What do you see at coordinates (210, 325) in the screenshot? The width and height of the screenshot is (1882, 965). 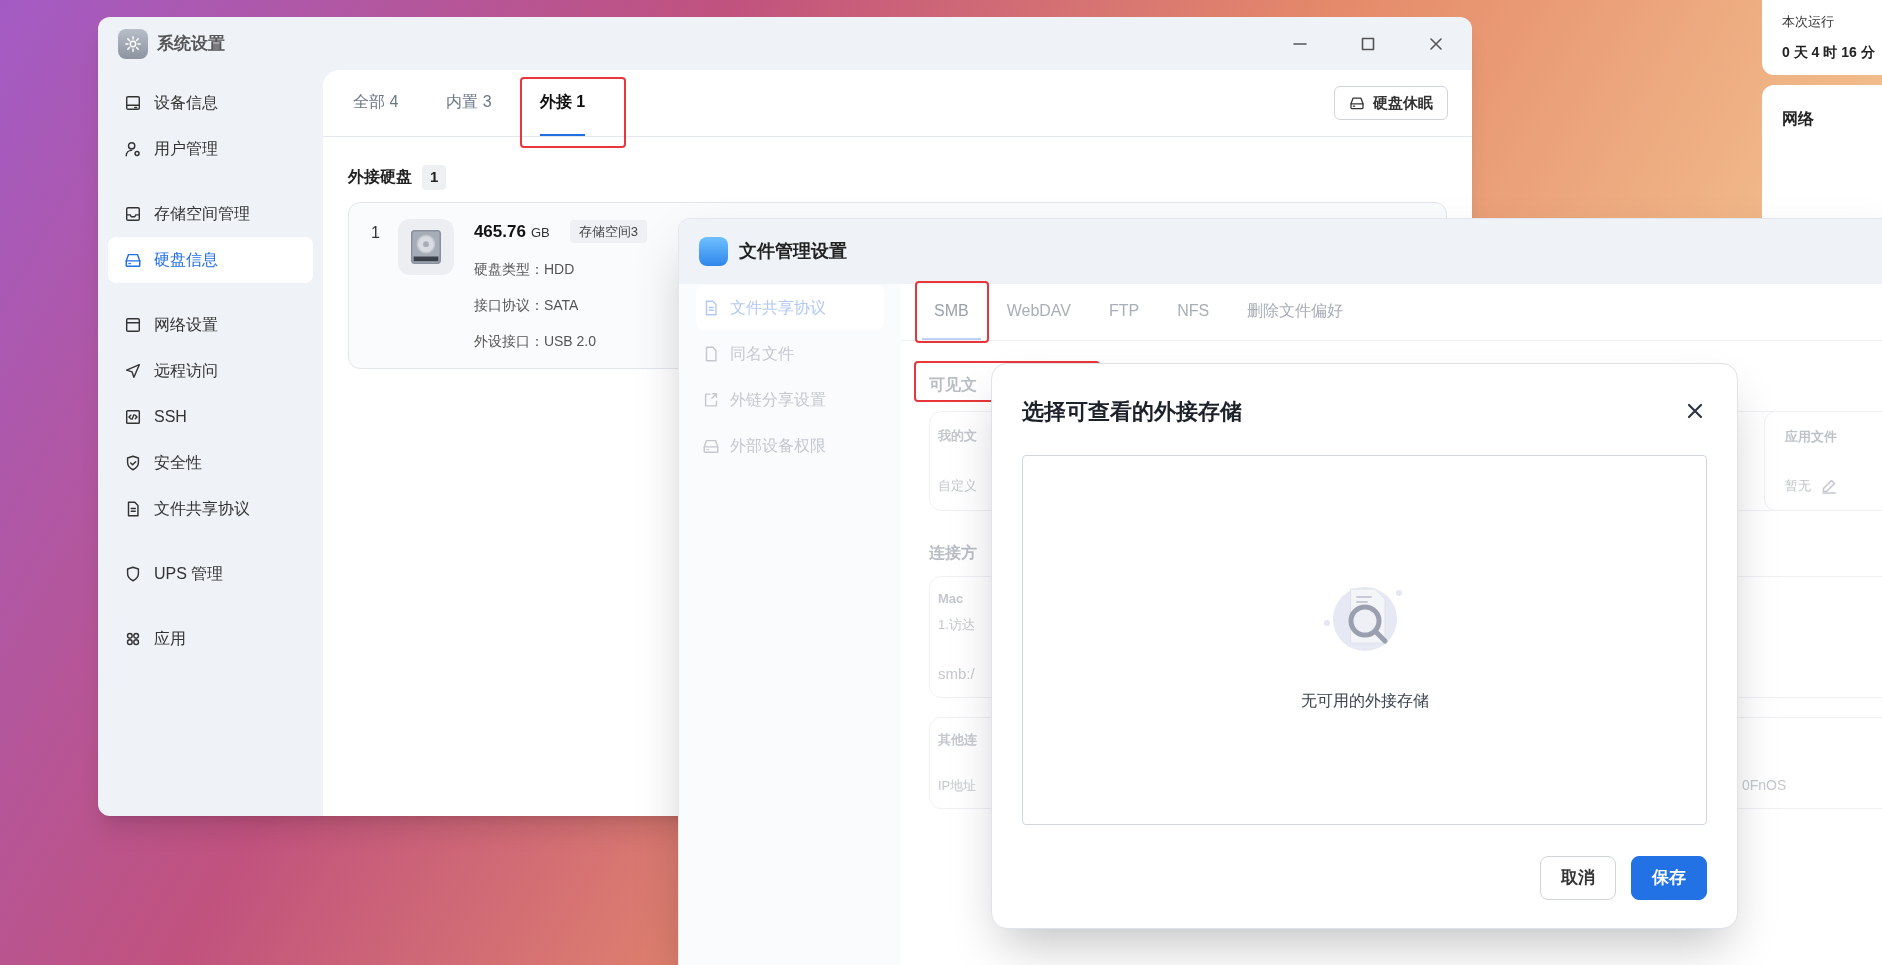 I see `sidebar-item: 网络设置` at bounding box center [210, 325].